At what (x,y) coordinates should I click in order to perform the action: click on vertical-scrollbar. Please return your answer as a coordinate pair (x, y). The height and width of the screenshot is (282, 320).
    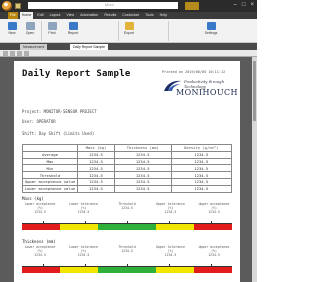
    Looking at the image, I should click on (254, 169).